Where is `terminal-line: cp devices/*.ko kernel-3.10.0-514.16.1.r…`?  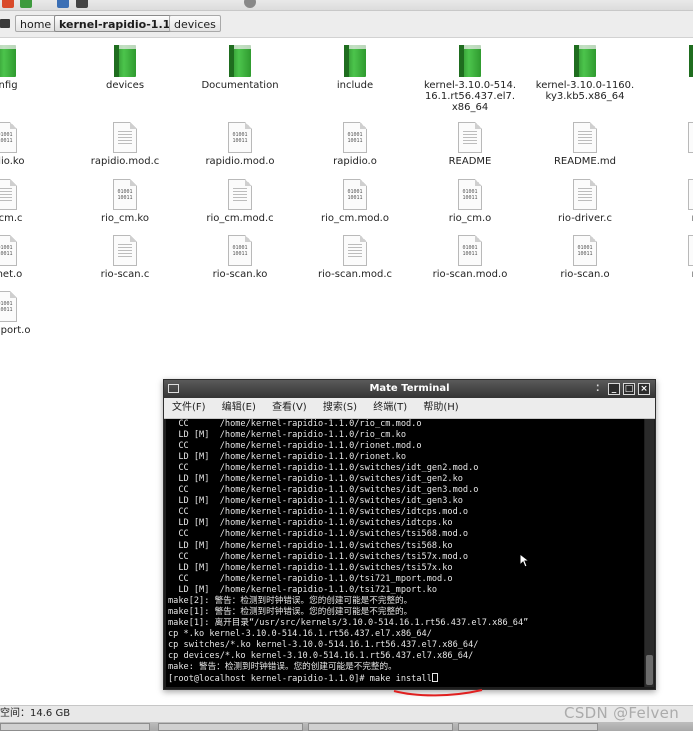
terminal-line: cp devices/*.ko kernel-3.10.0-514.16.1.r… is located at coordinates (321, 655).